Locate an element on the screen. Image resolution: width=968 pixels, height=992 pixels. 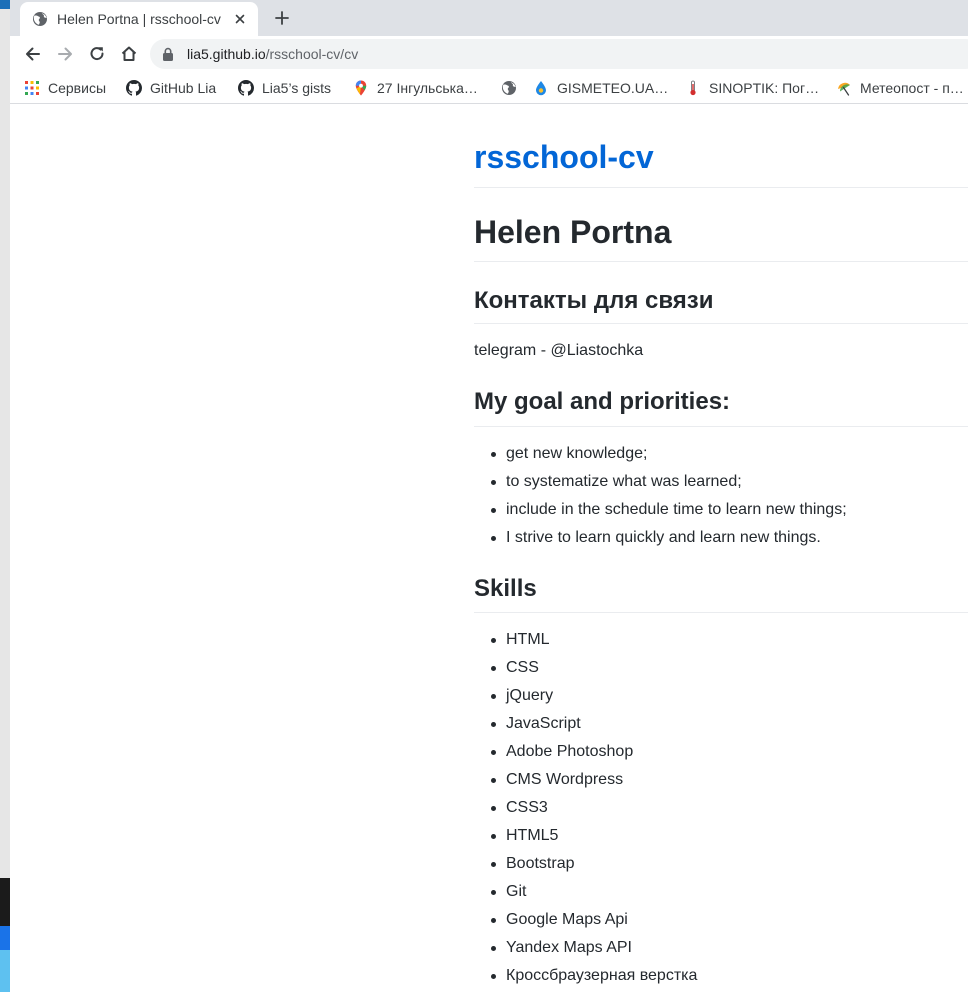
list-item: Yandex Maps API is located at coordinates (585, 948).